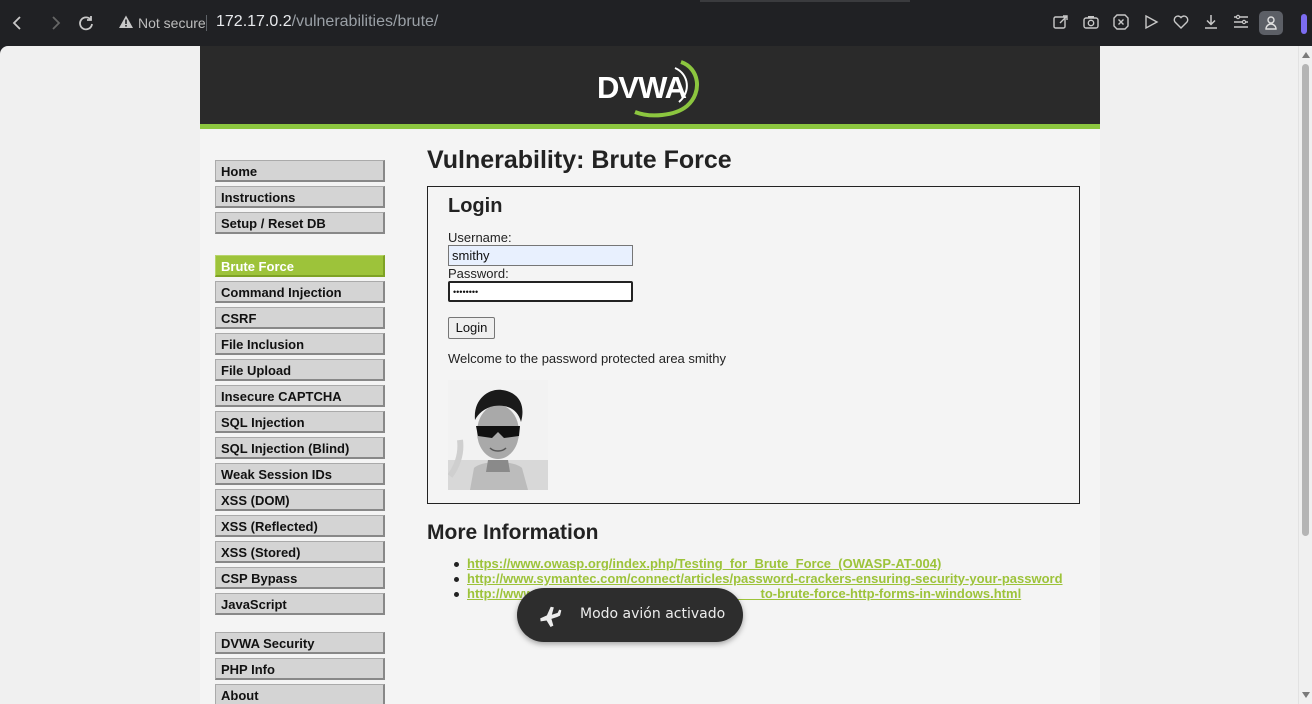  What do you see at coordinates (1306, 55) in the screenshot?
I see `scroll-up-arrow` at bounding box center [1306, 55].